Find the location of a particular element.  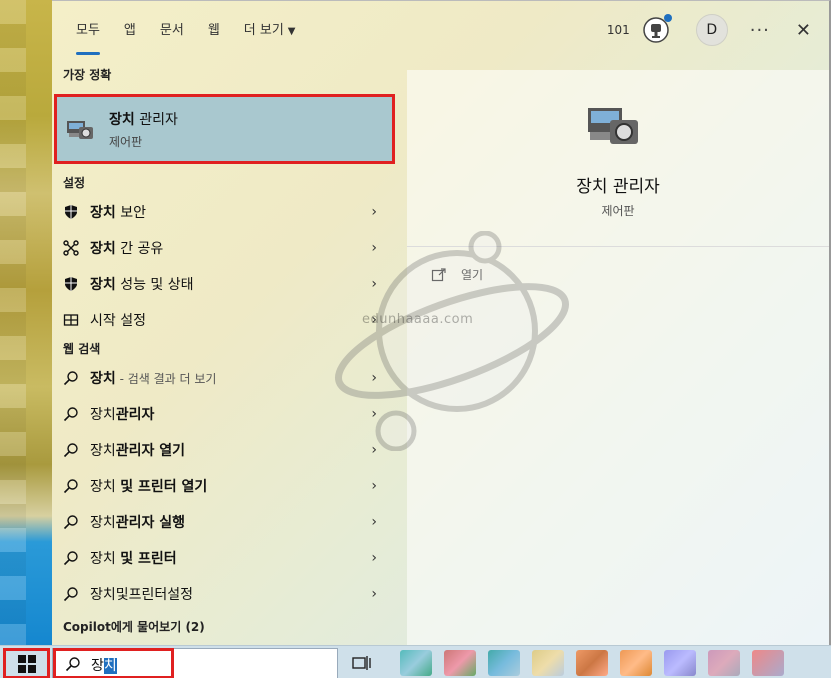

web-result-item: 장치및프린터설정 › is located at coordinates (229, 594).